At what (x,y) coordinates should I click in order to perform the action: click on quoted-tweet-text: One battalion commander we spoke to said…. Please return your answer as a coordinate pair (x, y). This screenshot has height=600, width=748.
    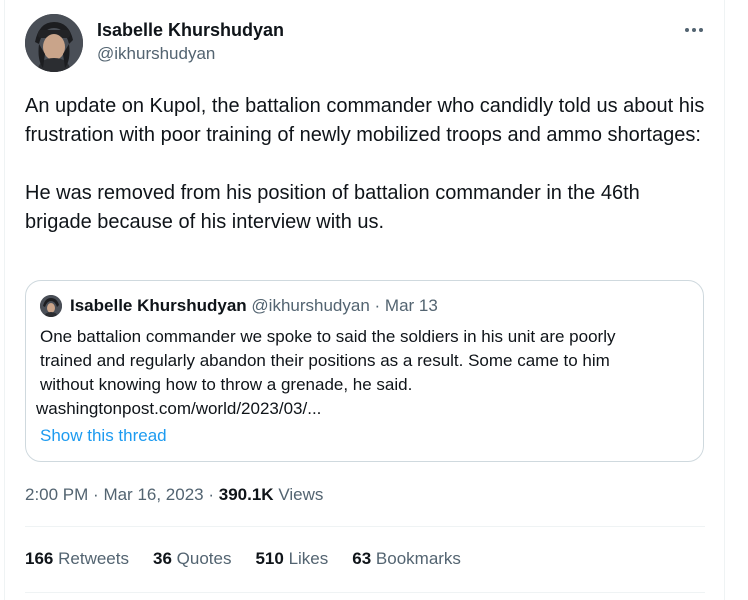
    Looking at the image, I should click on (363, 373).